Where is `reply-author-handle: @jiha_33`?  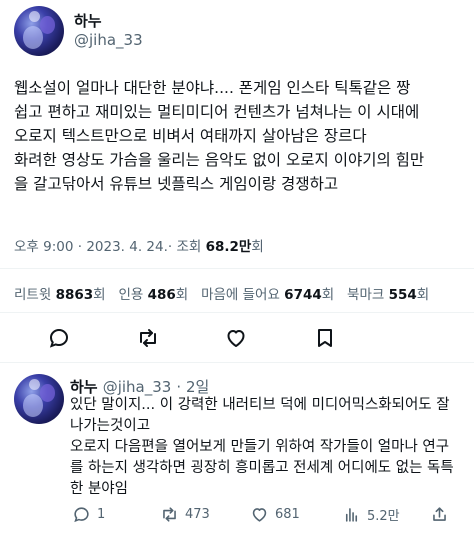 reply-author-handle: @jiha_33 is located at coordinates (137, 387).